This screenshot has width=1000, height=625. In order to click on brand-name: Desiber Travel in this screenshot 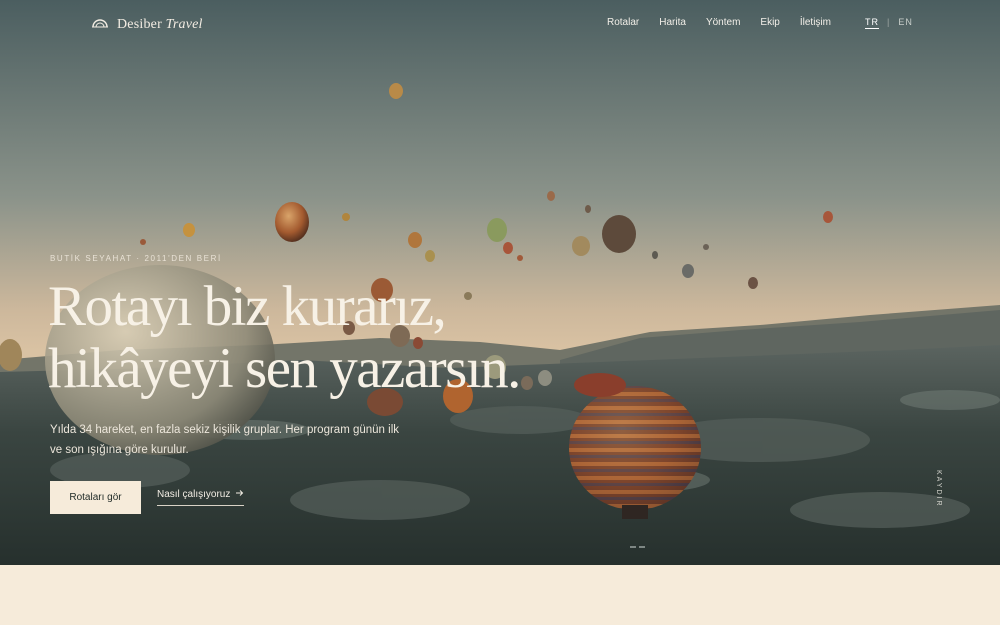, I will do `click(160, 25)`.